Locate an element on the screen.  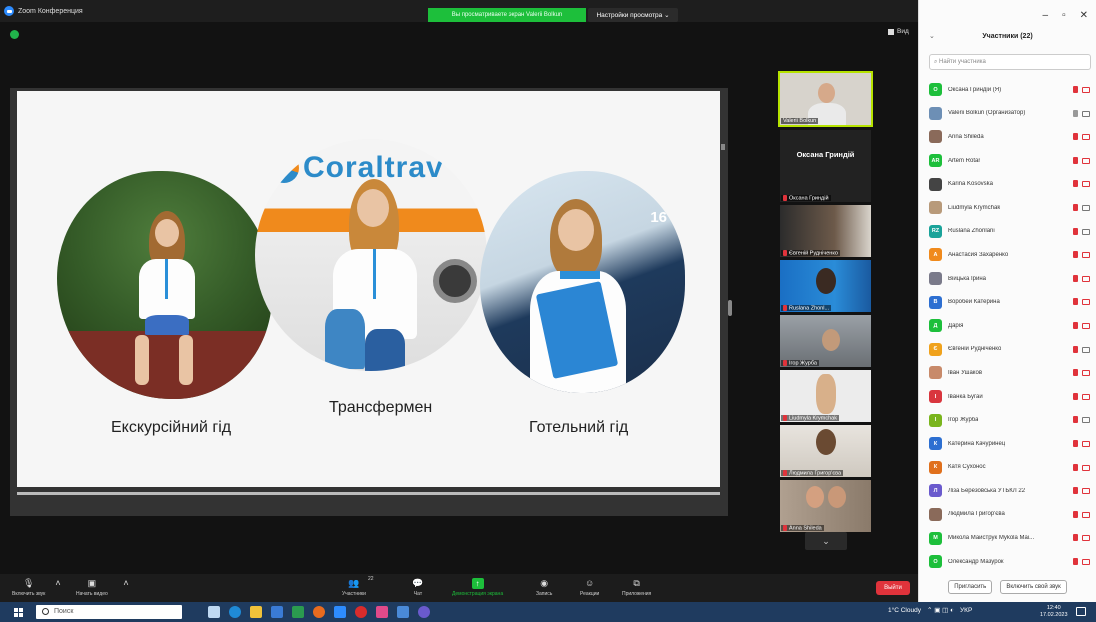
language-indicator: УКР is located at coordinates (966, 610).